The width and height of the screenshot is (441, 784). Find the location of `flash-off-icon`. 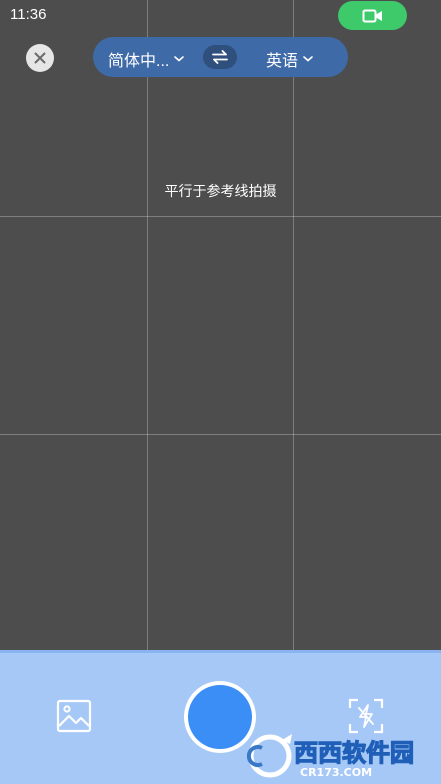

flash-off-icon is located at coordinates (366, 716).